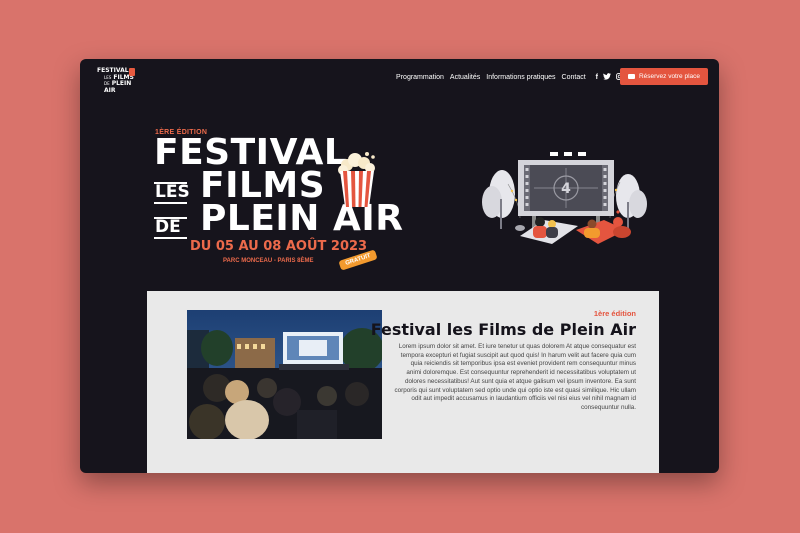 This screenshot has height=533, width=800. I want to click on nav-item-programmation: Programmation, so click(420, 77).